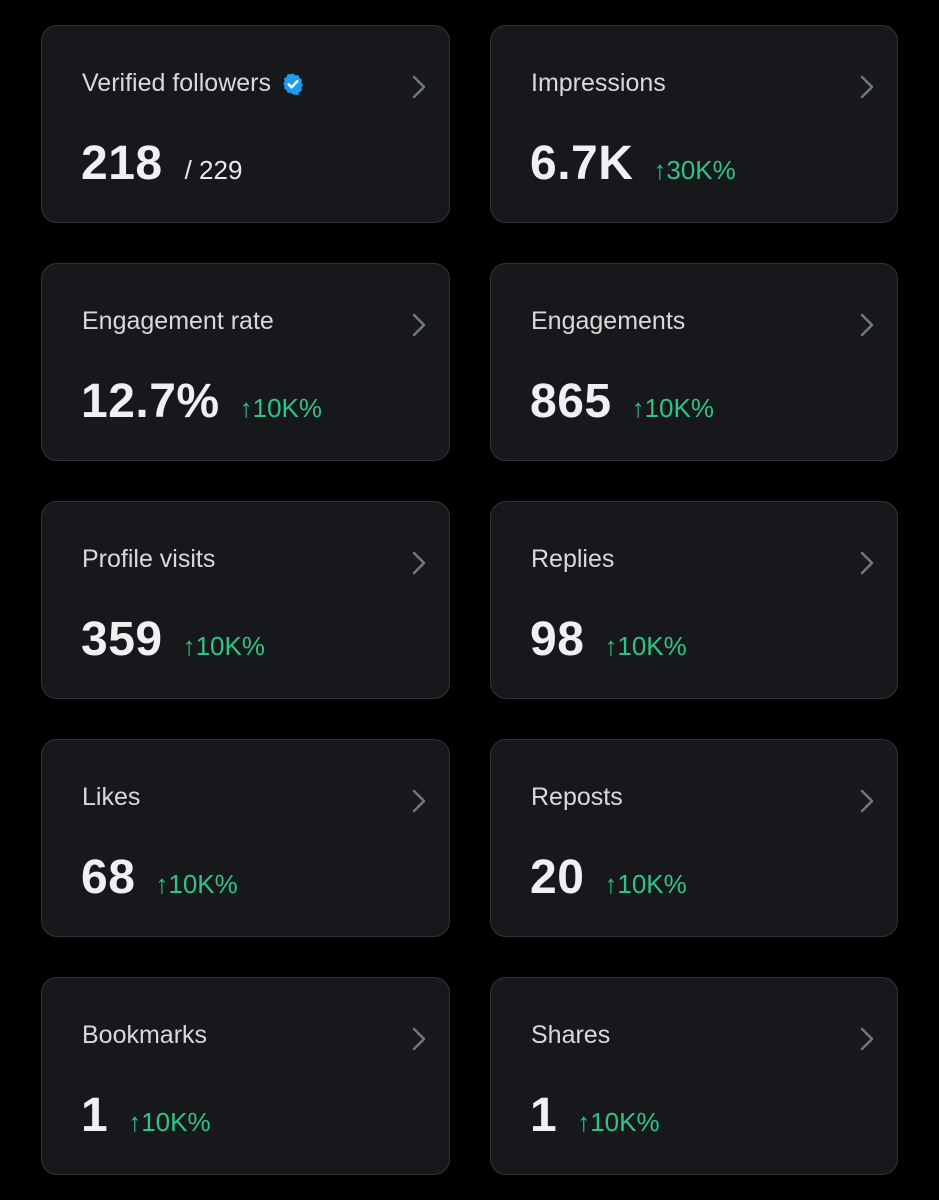  What do you see at coordinates (694, 170) in the screenshot?
I see `metric-change: ↑30K%` at bounding box center [694, 170].